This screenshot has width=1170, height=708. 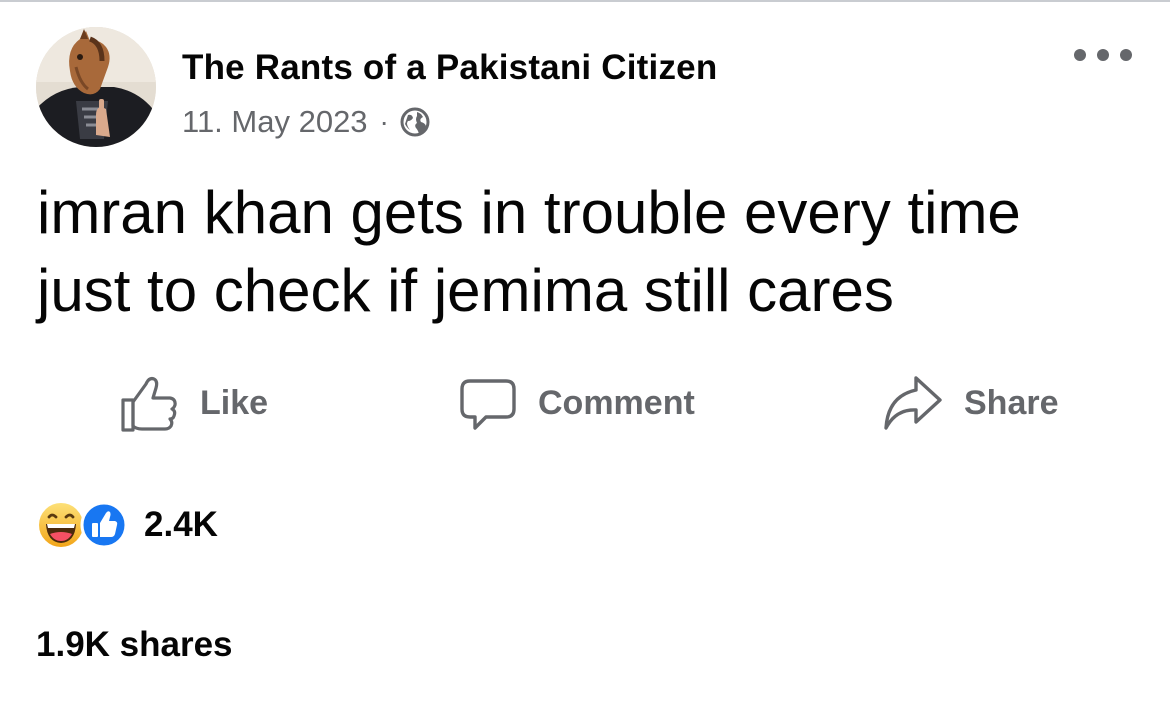 I want to click on share-arrow-icon, so click(x=913, y=403).